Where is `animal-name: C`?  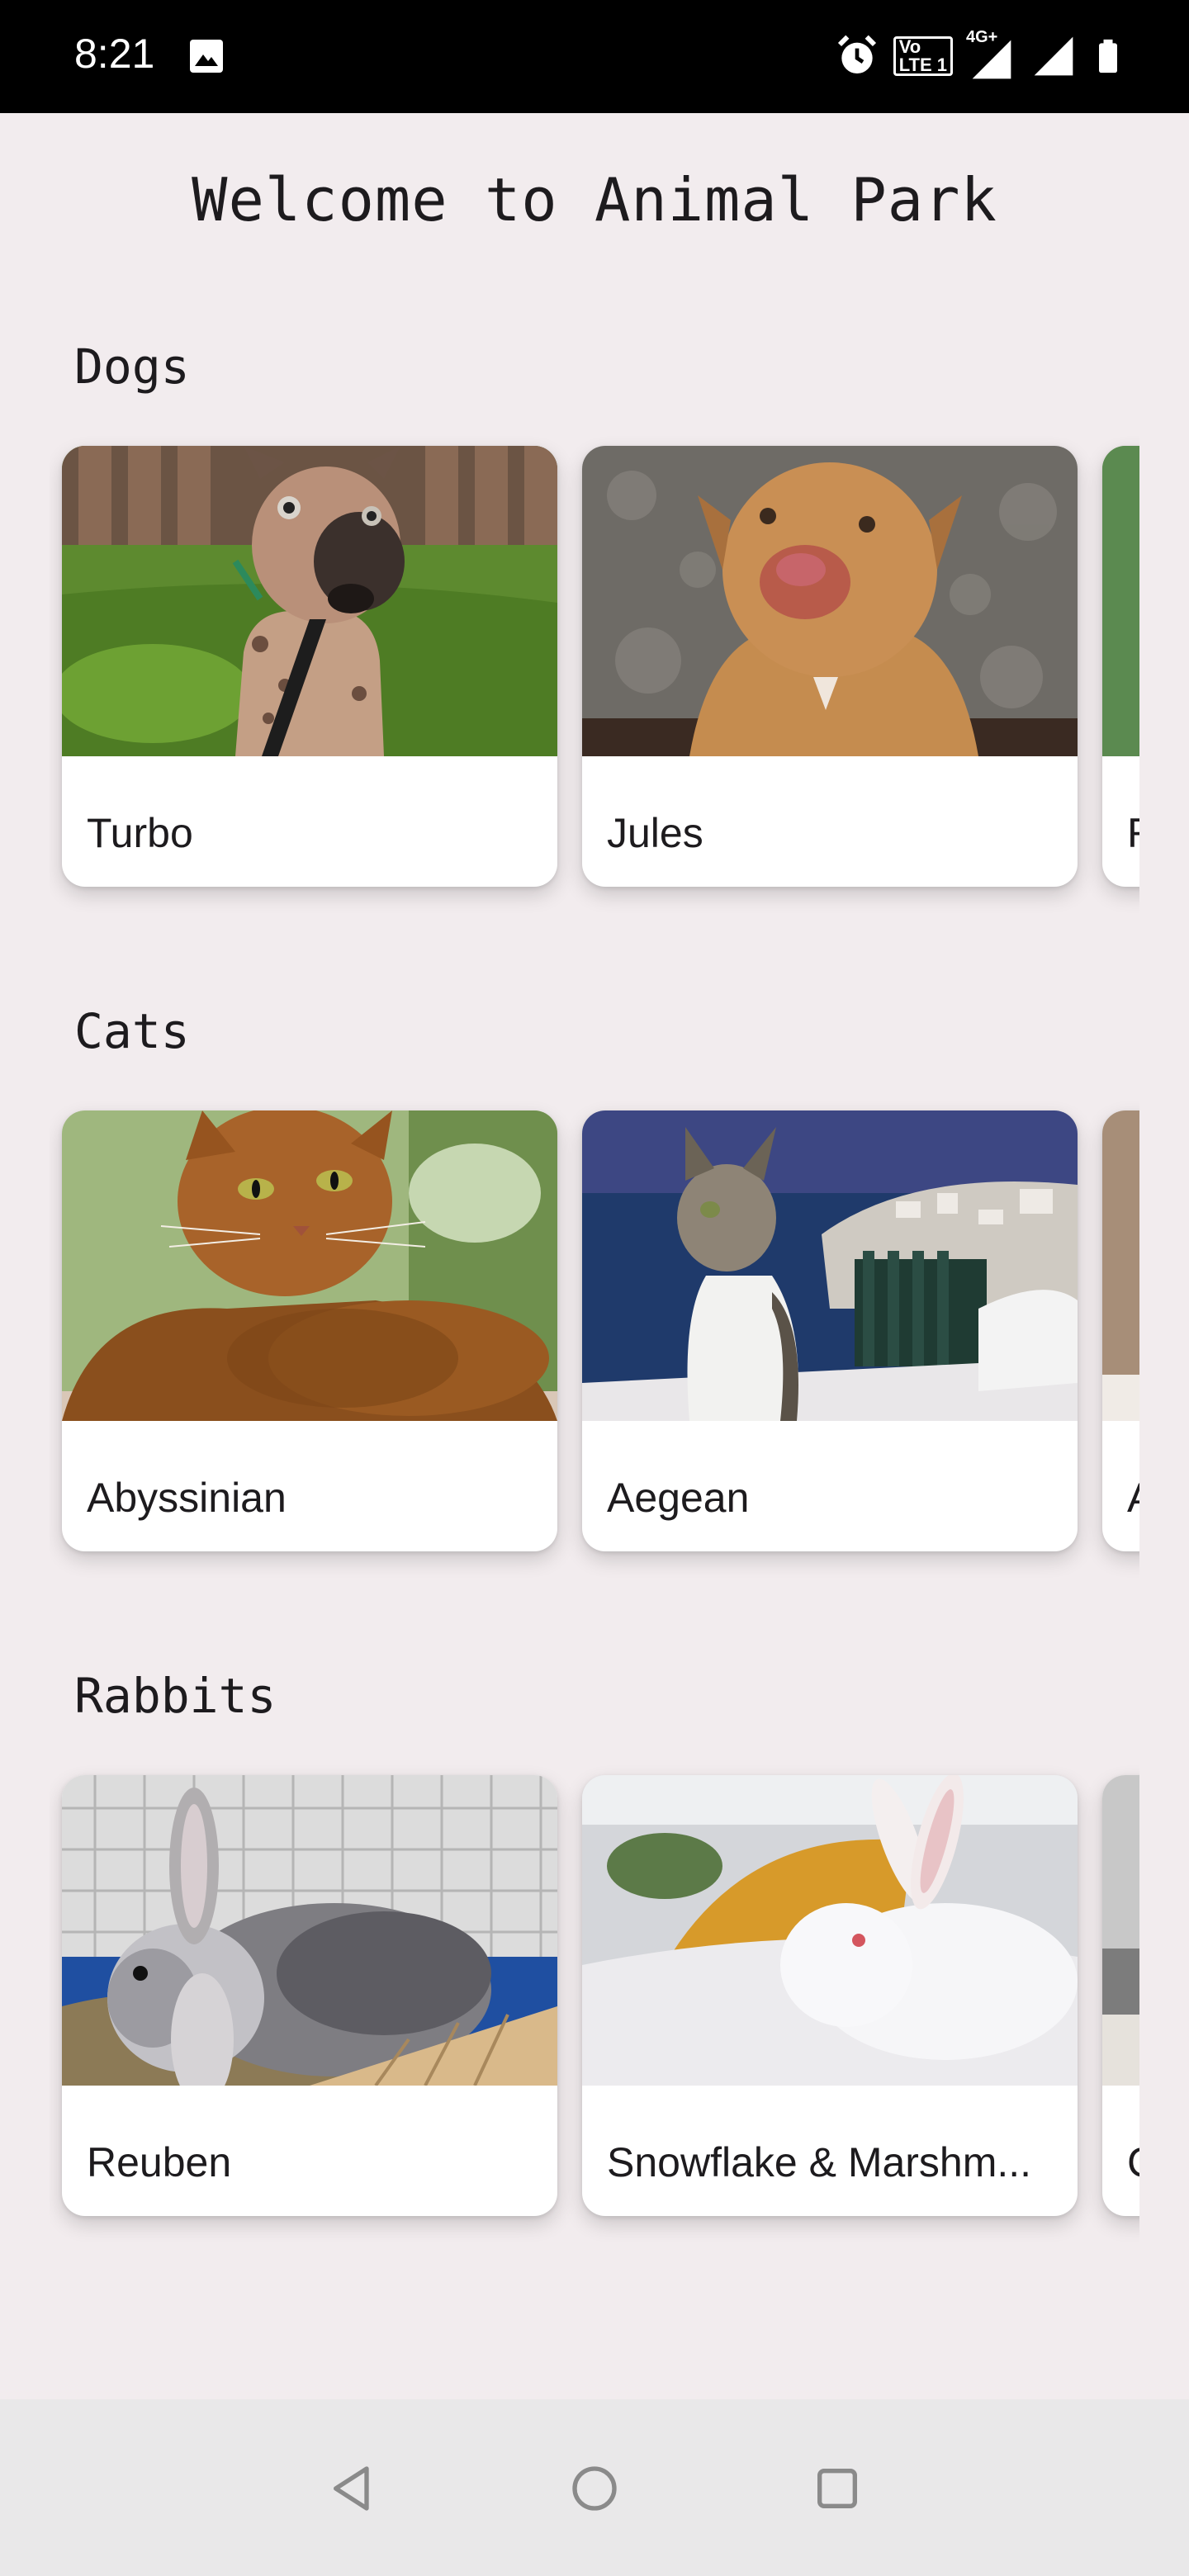 animal-name: C is located at coordinates (1133, 2162).